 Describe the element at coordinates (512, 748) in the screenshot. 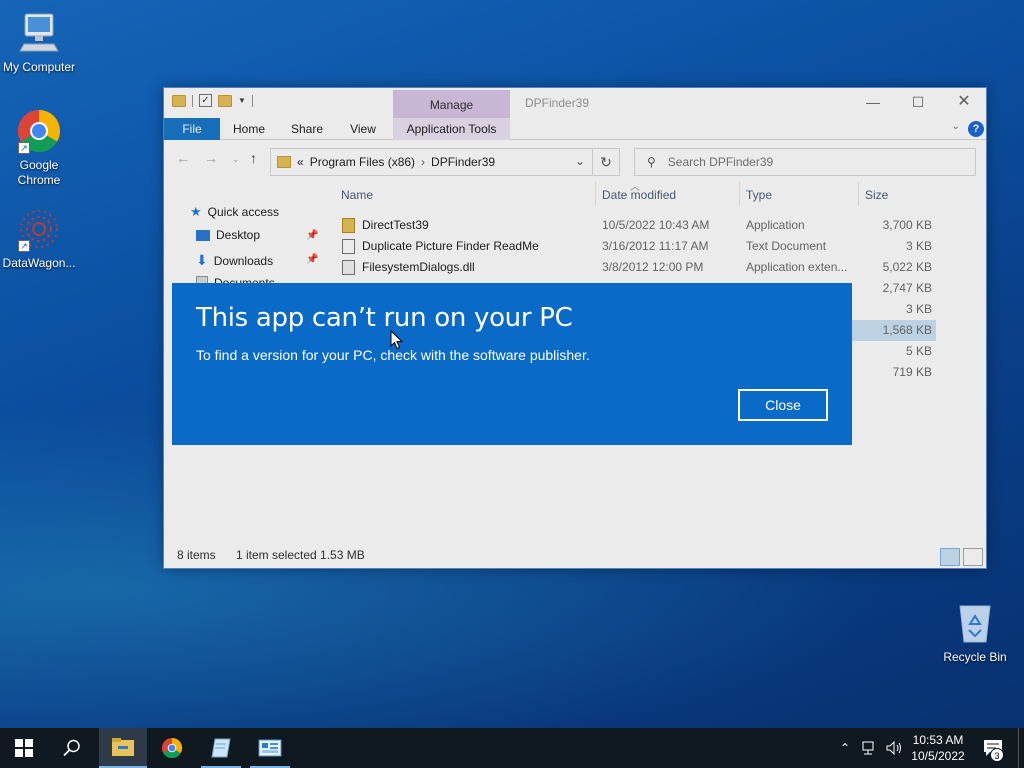

I see `taskbar: ⌃ 10:53 AM 10/5/2022 3` at that location.